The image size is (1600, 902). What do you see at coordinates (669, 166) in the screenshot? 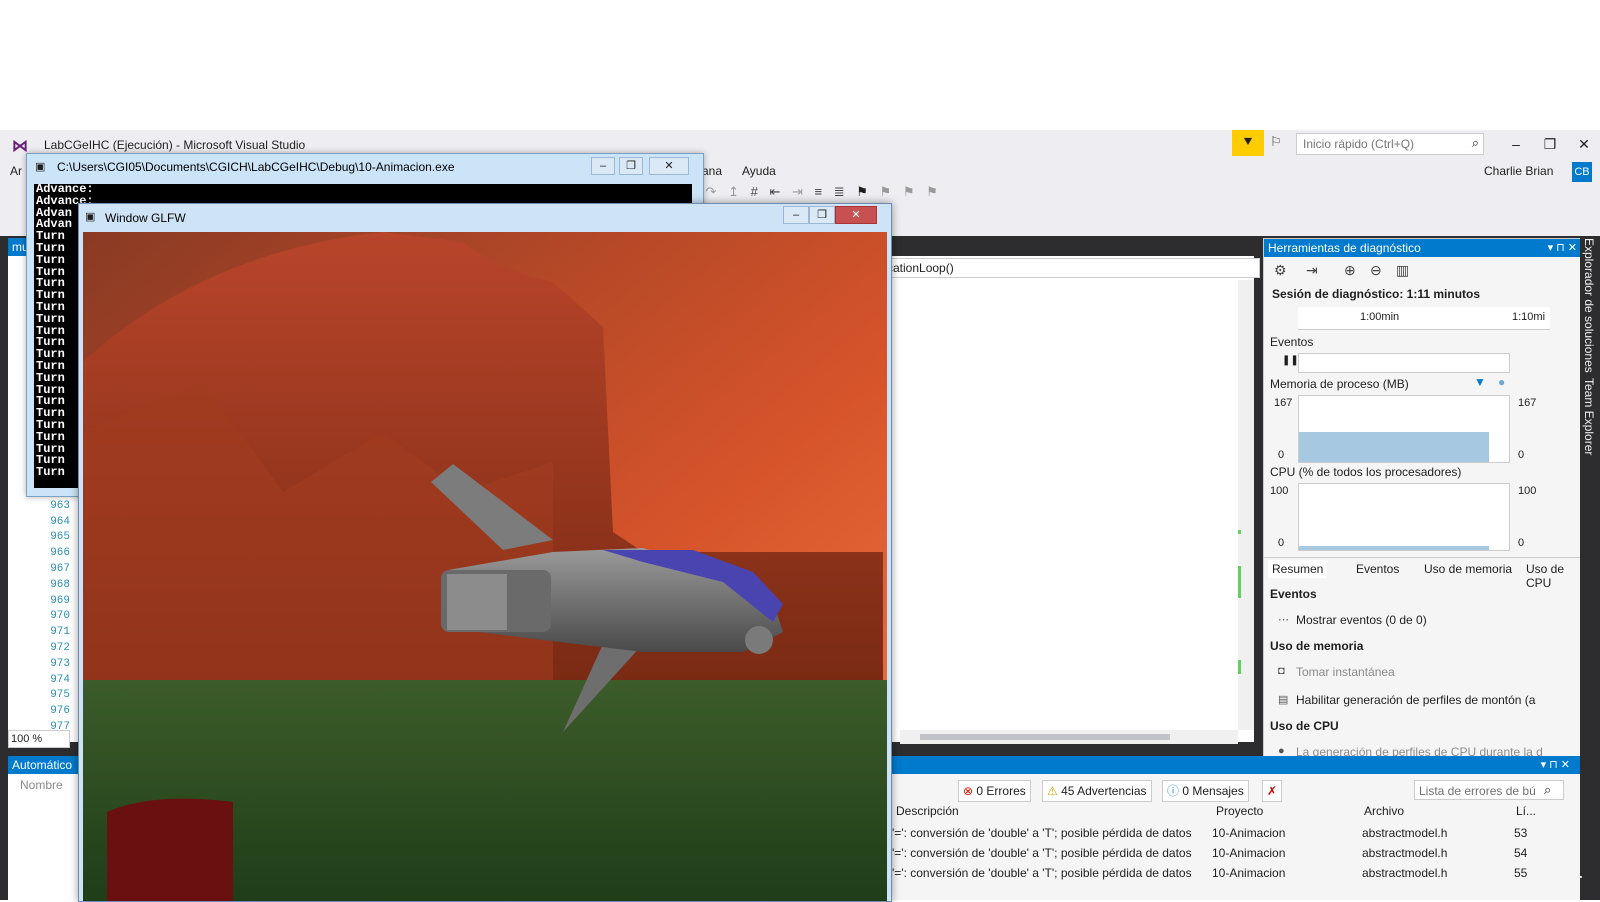
I see `console-close-button: ✕` at bounding box center [669, 166].